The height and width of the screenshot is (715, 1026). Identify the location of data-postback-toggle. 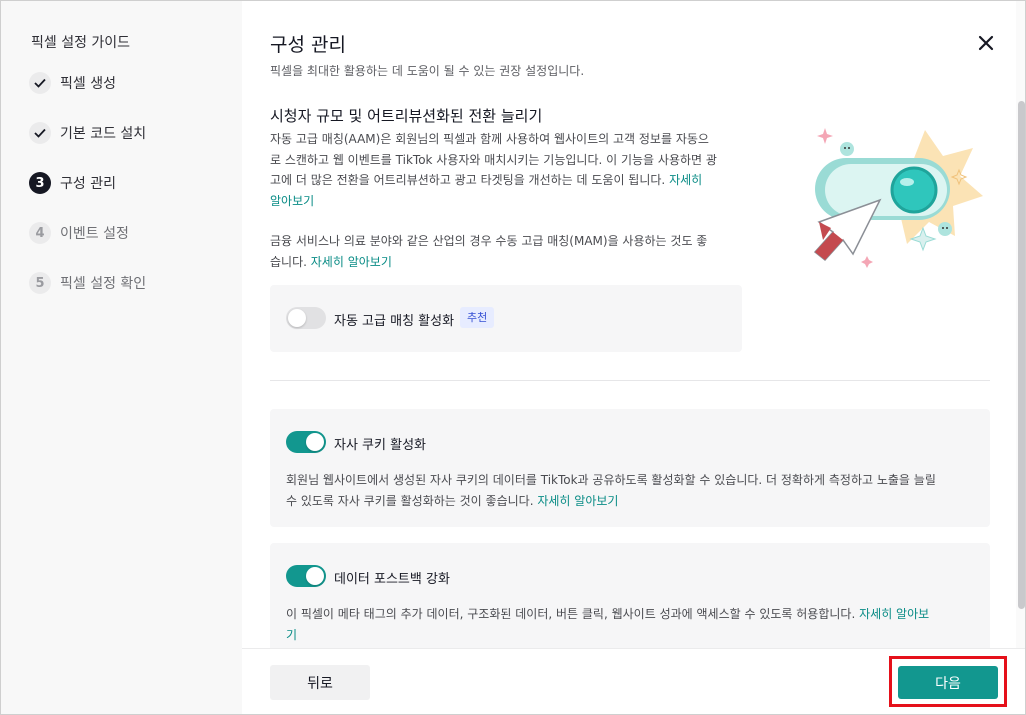
(306, 576).